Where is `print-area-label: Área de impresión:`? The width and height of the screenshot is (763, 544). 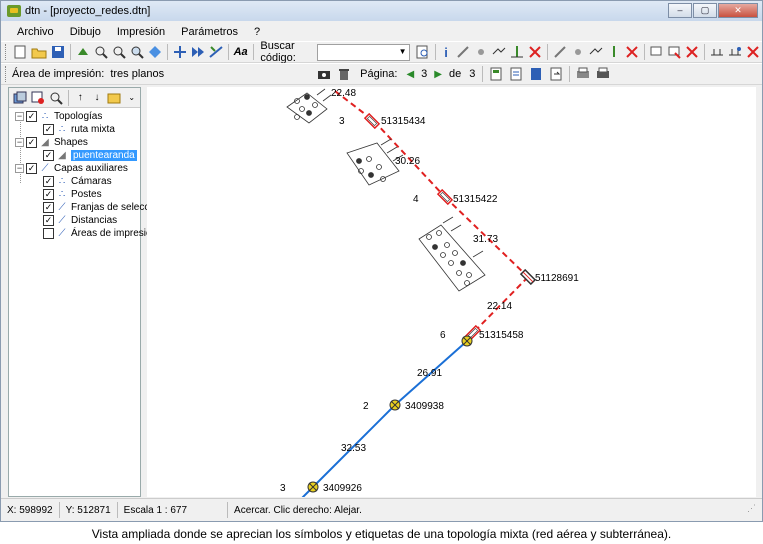
print-area-label: Área de impresión: is located at coordinates (58, 74).